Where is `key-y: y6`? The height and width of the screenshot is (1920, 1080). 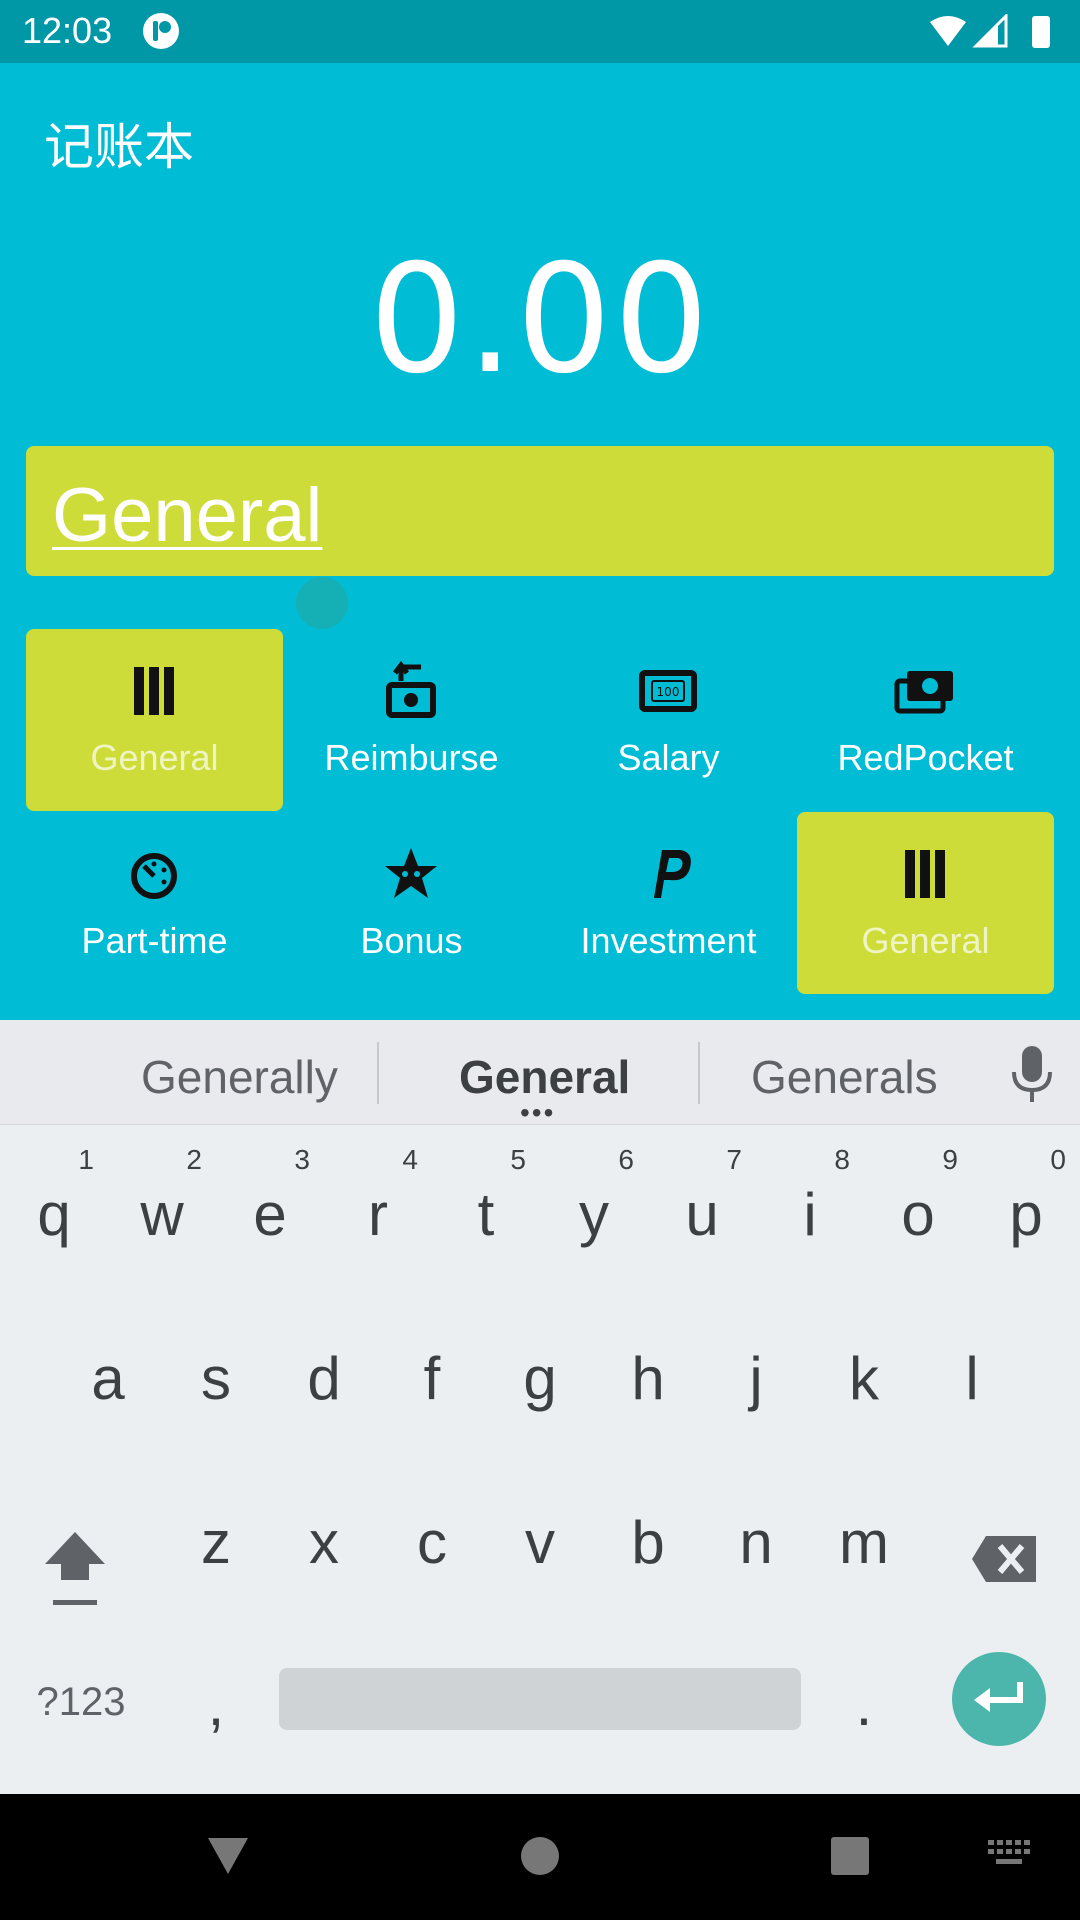
key-y: y6 is located at coordinates (594, 1203).